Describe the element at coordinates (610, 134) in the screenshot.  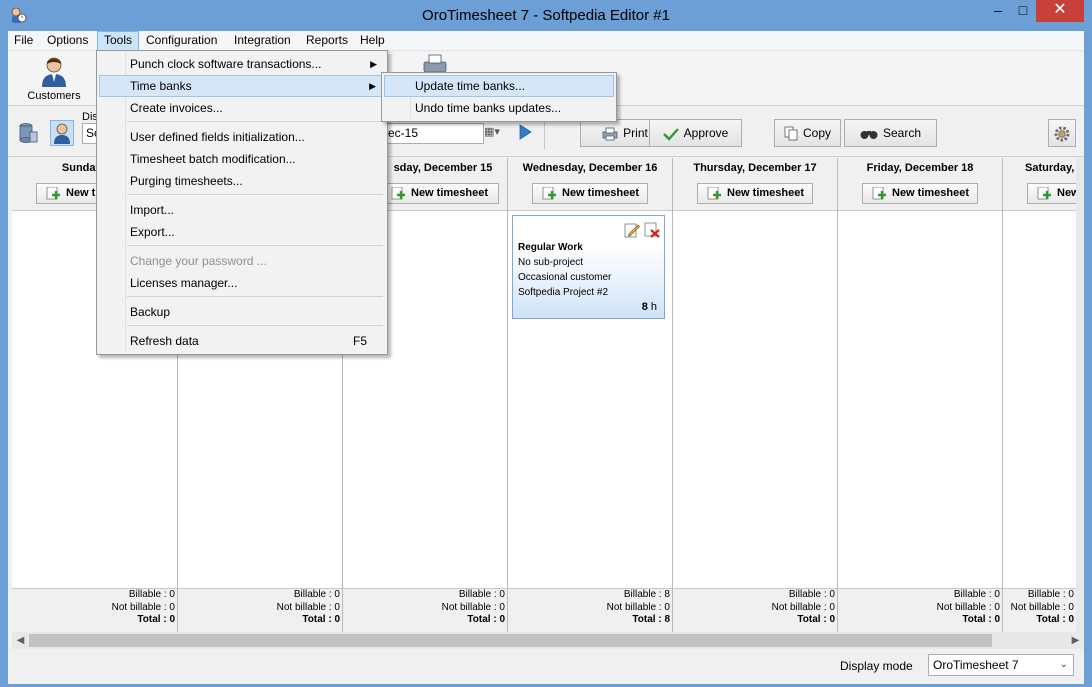
I see `print-icon` at that location.